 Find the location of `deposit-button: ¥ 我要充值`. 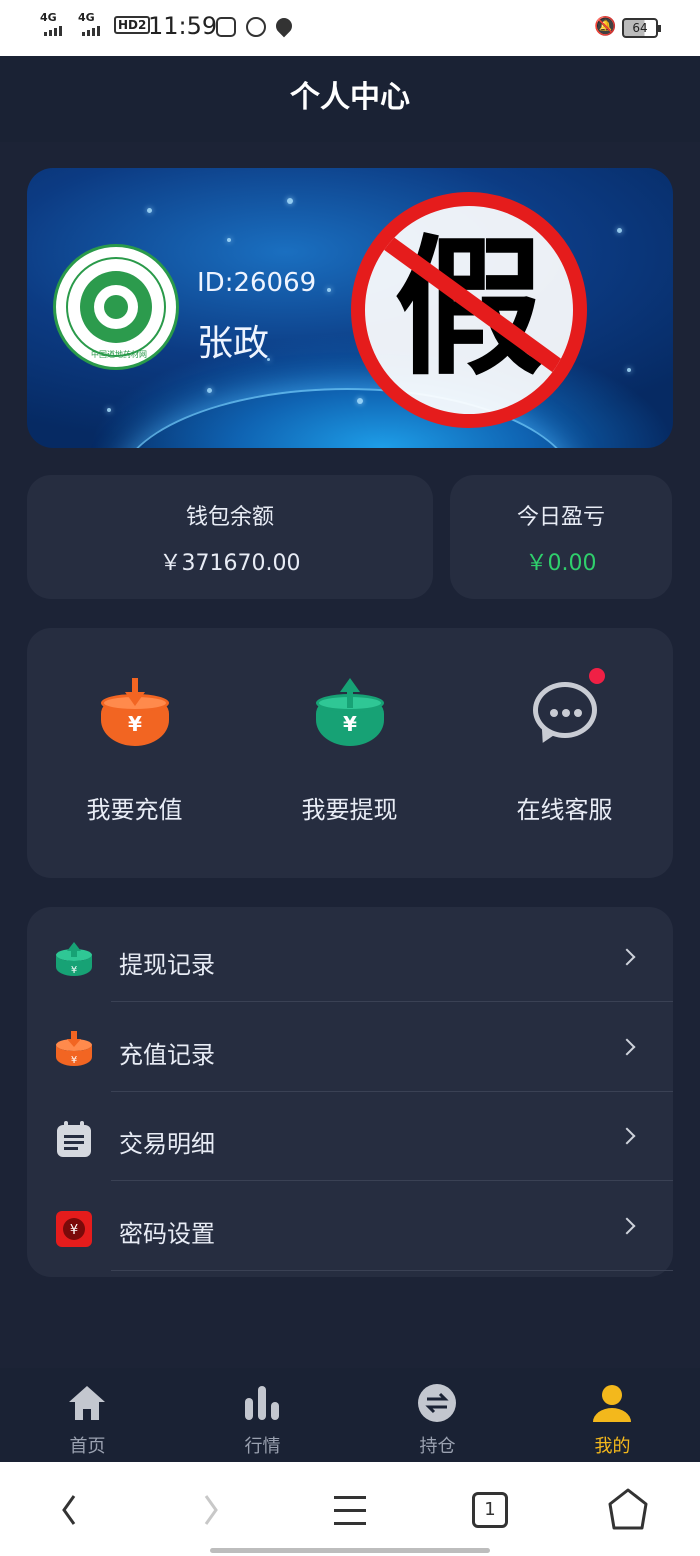

deposit-button: ¥ 我要充值 is located at coordinates (134, 753).